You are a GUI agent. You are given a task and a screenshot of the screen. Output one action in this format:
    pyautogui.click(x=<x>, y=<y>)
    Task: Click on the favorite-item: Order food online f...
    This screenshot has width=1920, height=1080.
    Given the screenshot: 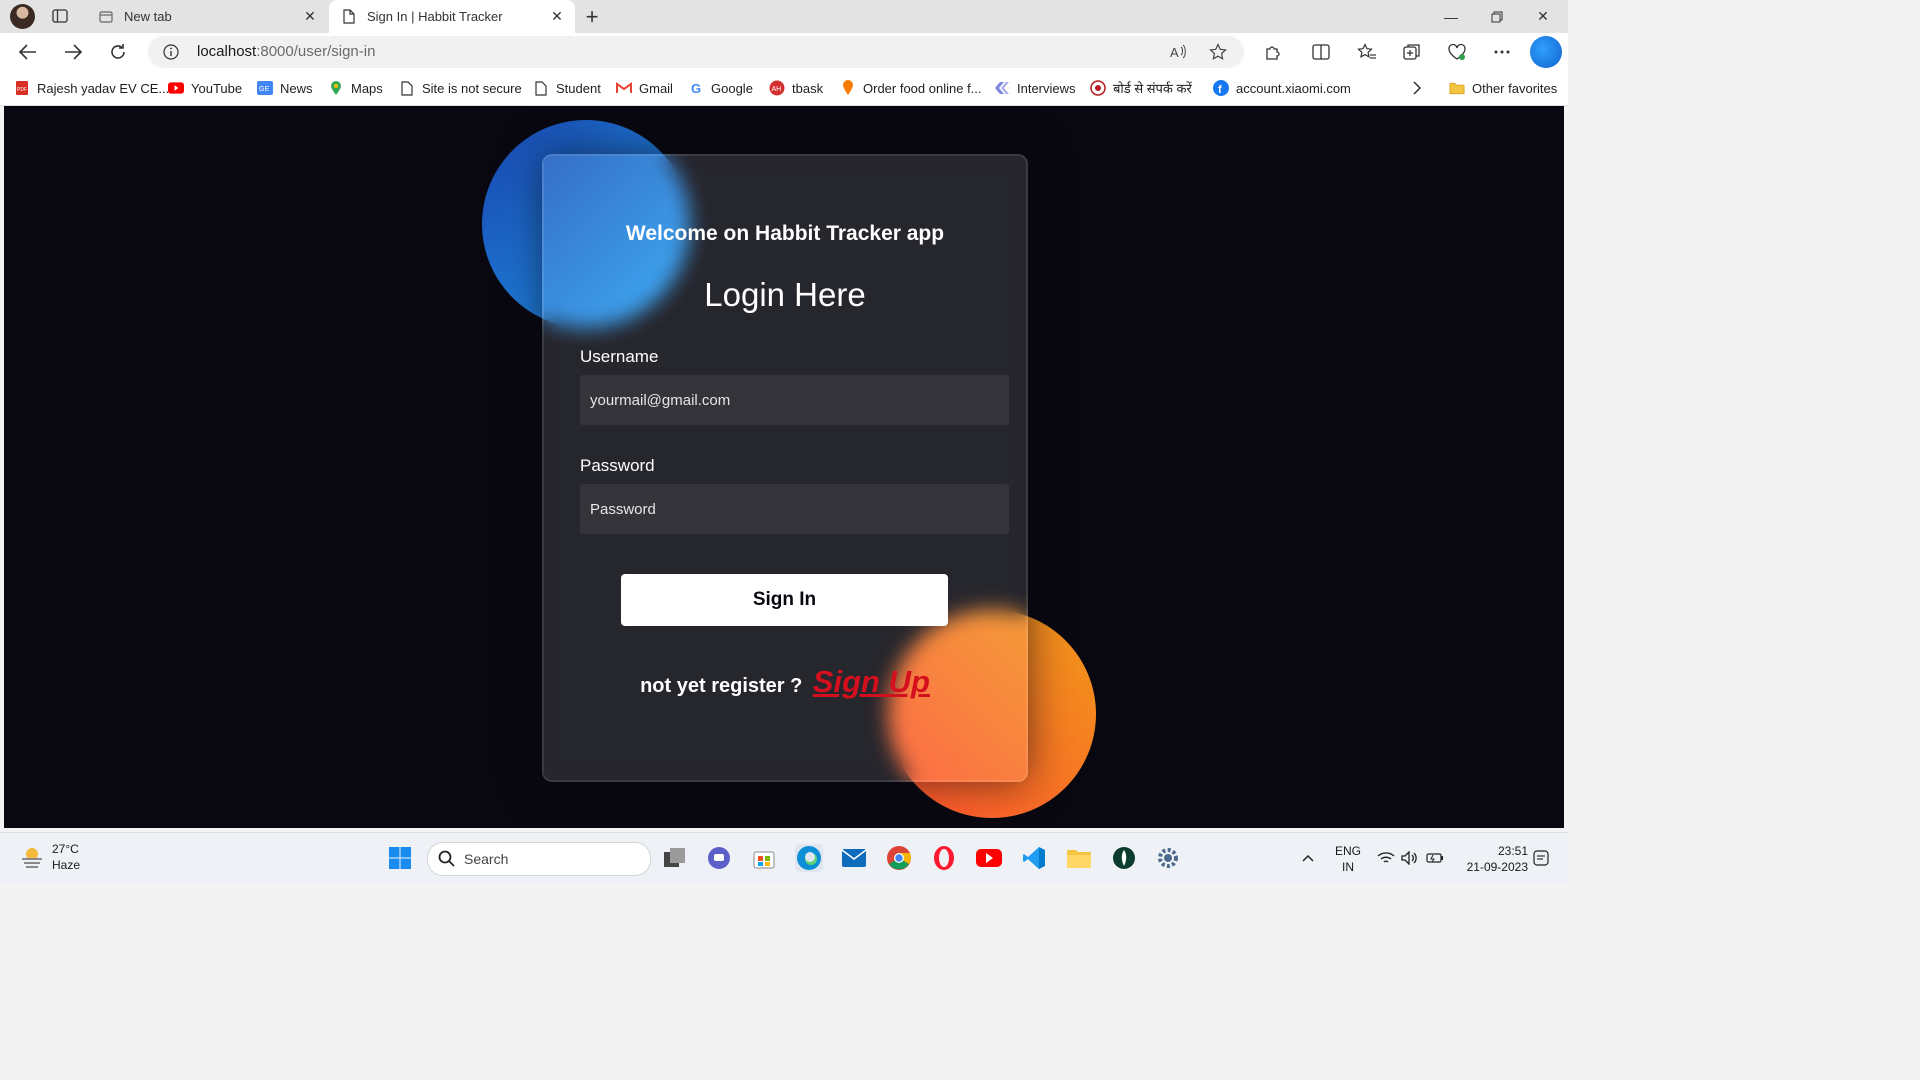 What is the action you would take?
    pyautogui.click(x=911, y=88)
    